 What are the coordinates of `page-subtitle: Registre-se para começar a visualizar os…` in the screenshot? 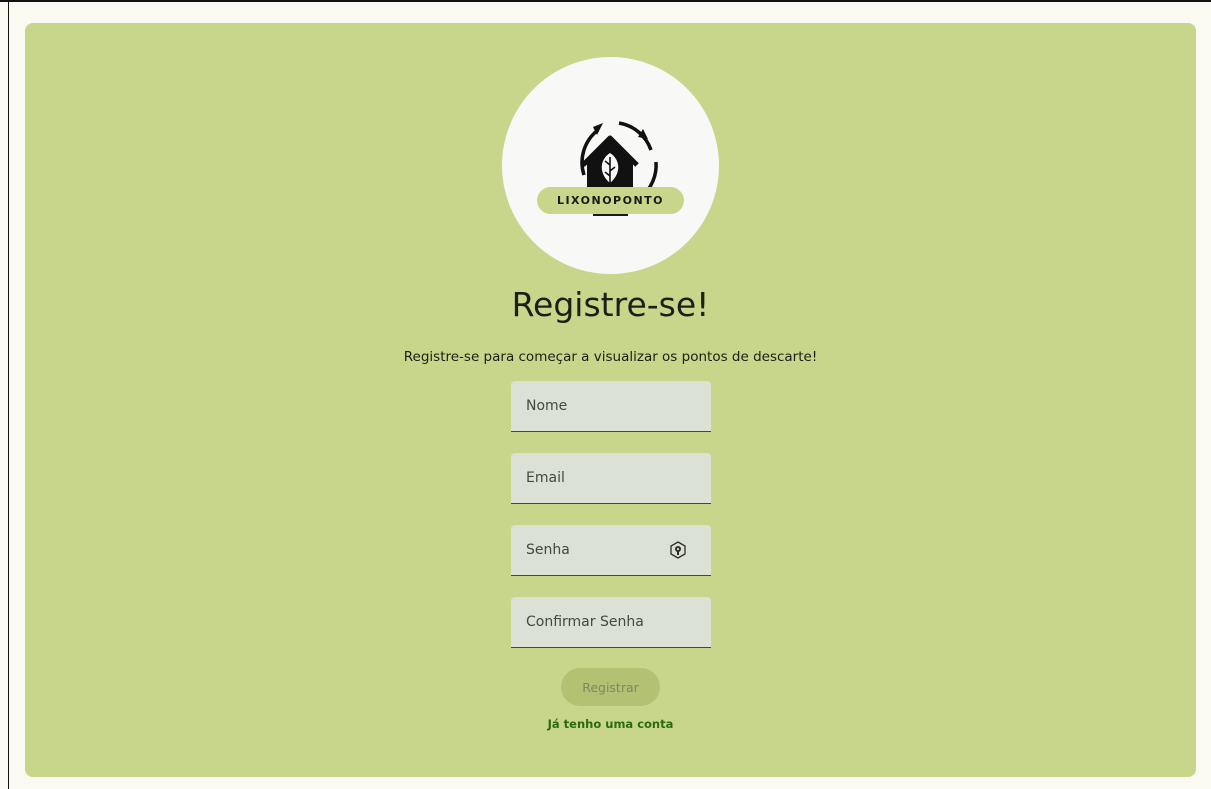 It's located at (610, 357).